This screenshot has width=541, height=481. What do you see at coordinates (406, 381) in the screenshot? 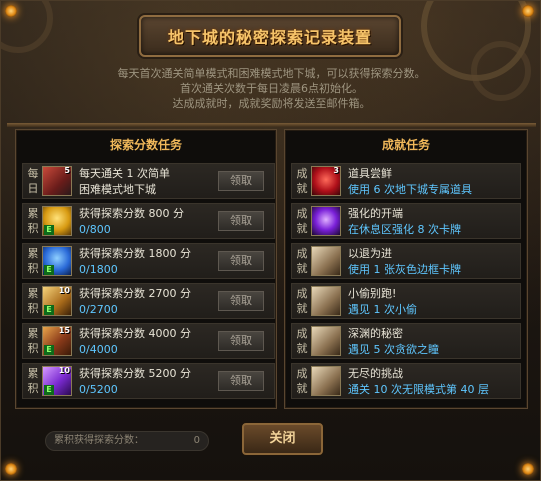
I see `achievement-row: 成就 无尽的挑战 通关 10 次无限模式第 40 层` at bounding box center [406, 381].